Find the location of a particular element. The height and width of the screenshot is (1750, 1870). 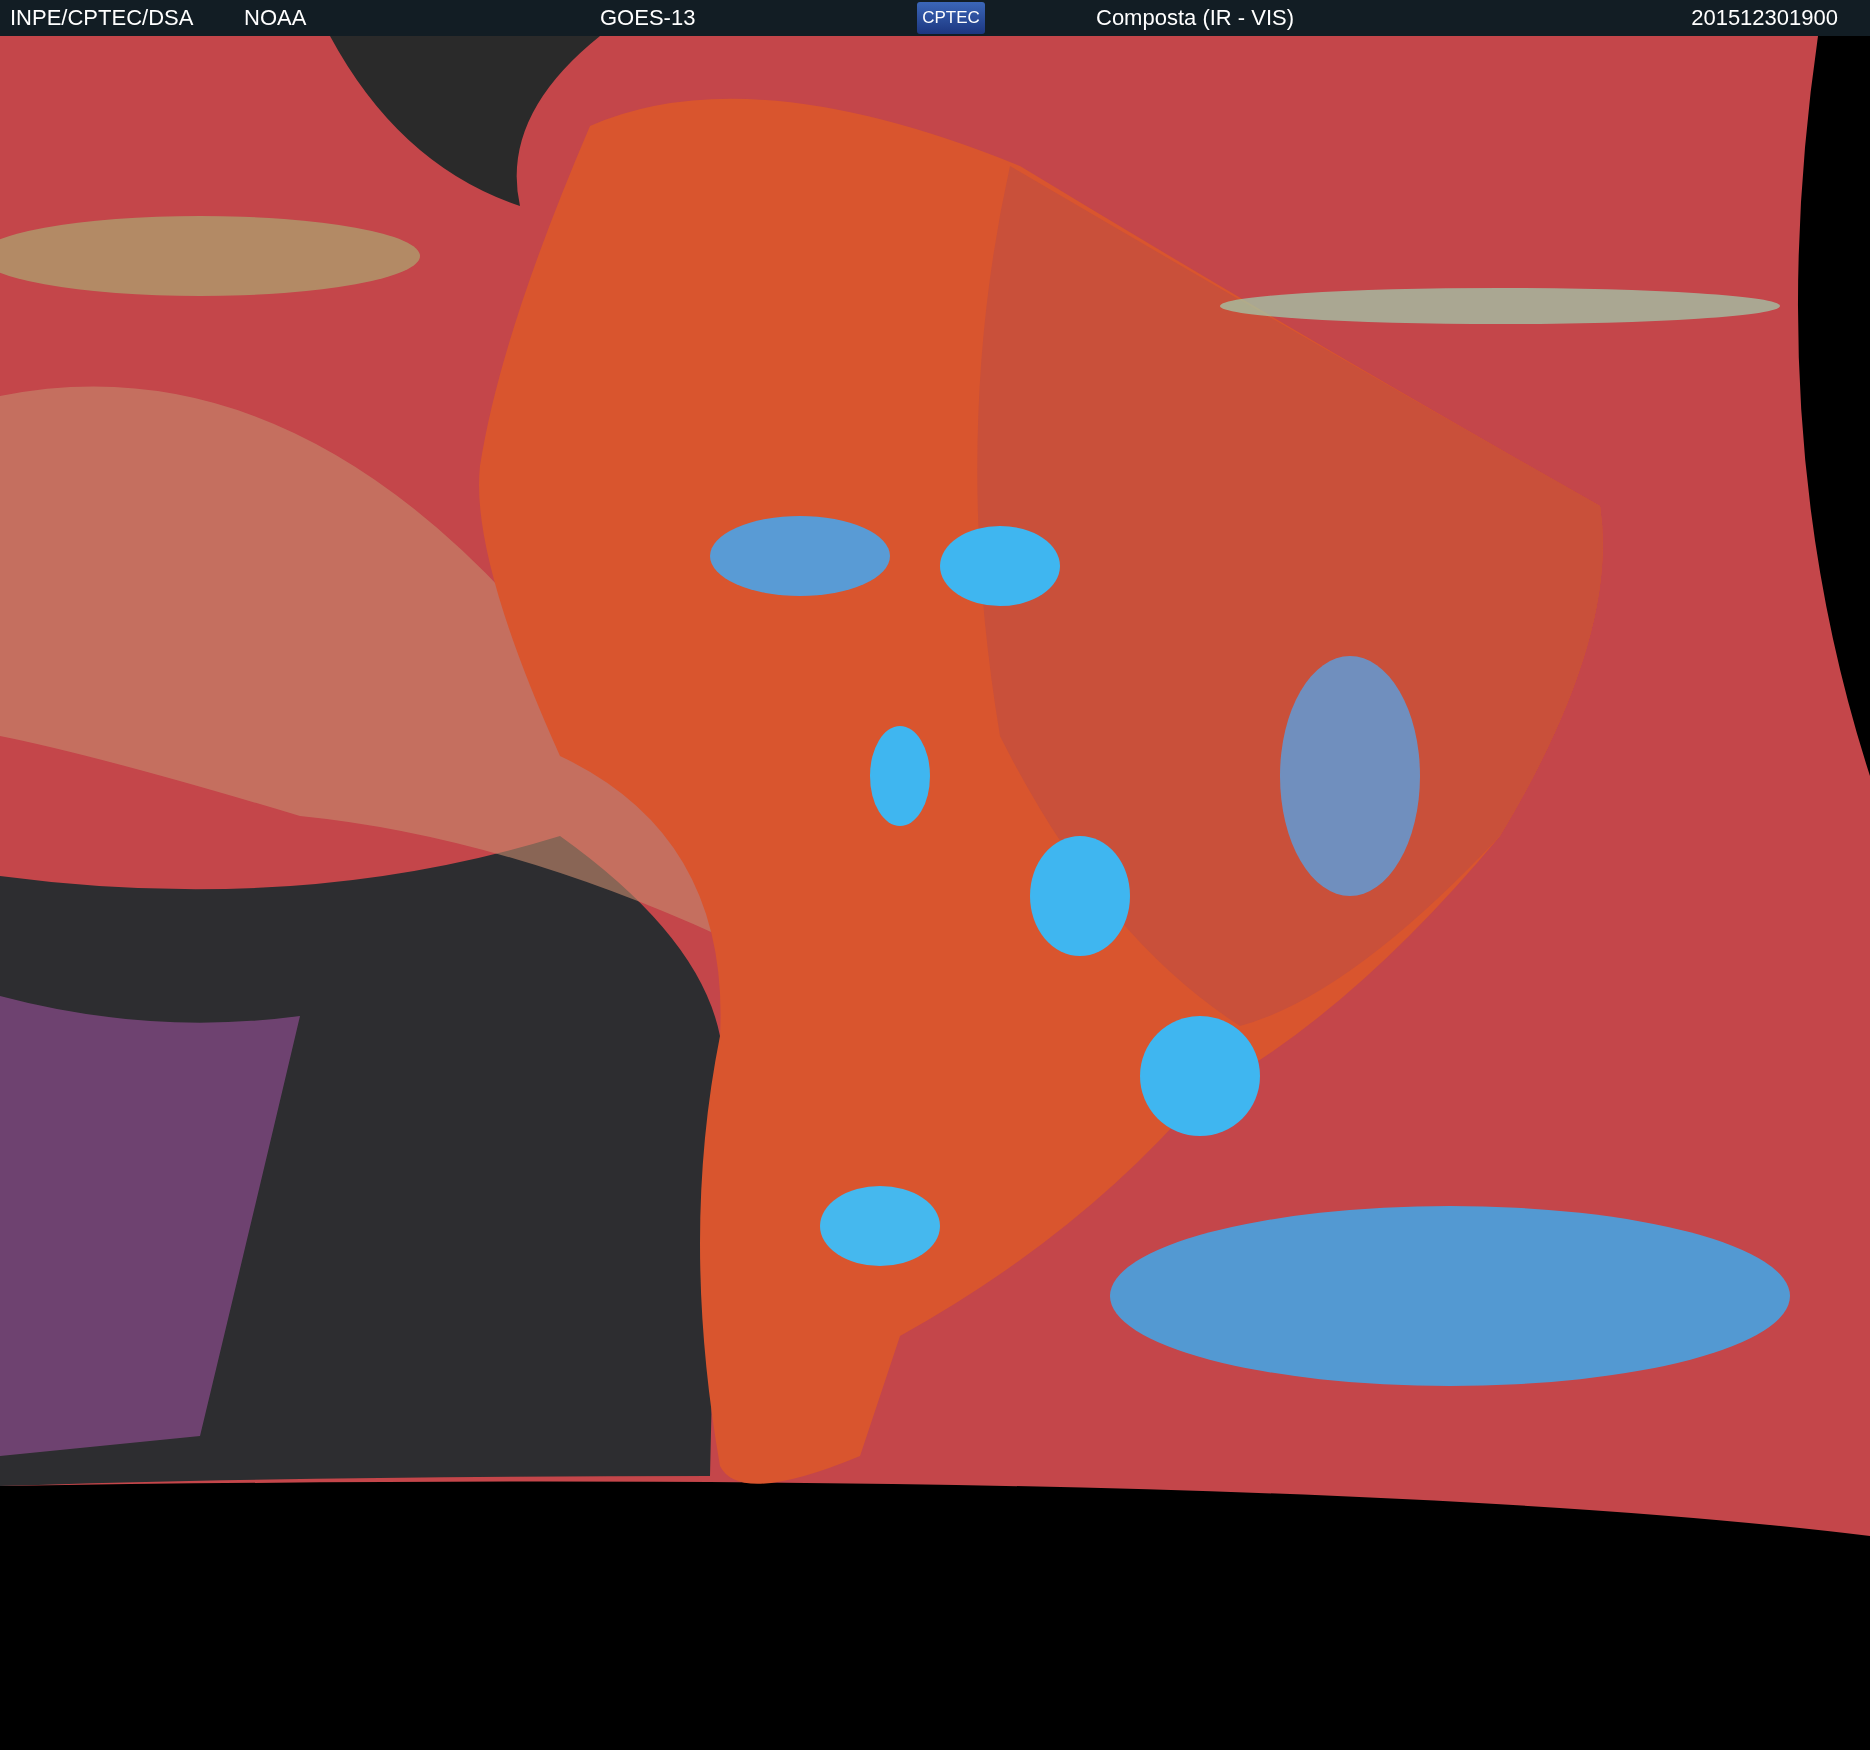

timestamp-label: 201512301900 is located at coordinates (1764, 18).